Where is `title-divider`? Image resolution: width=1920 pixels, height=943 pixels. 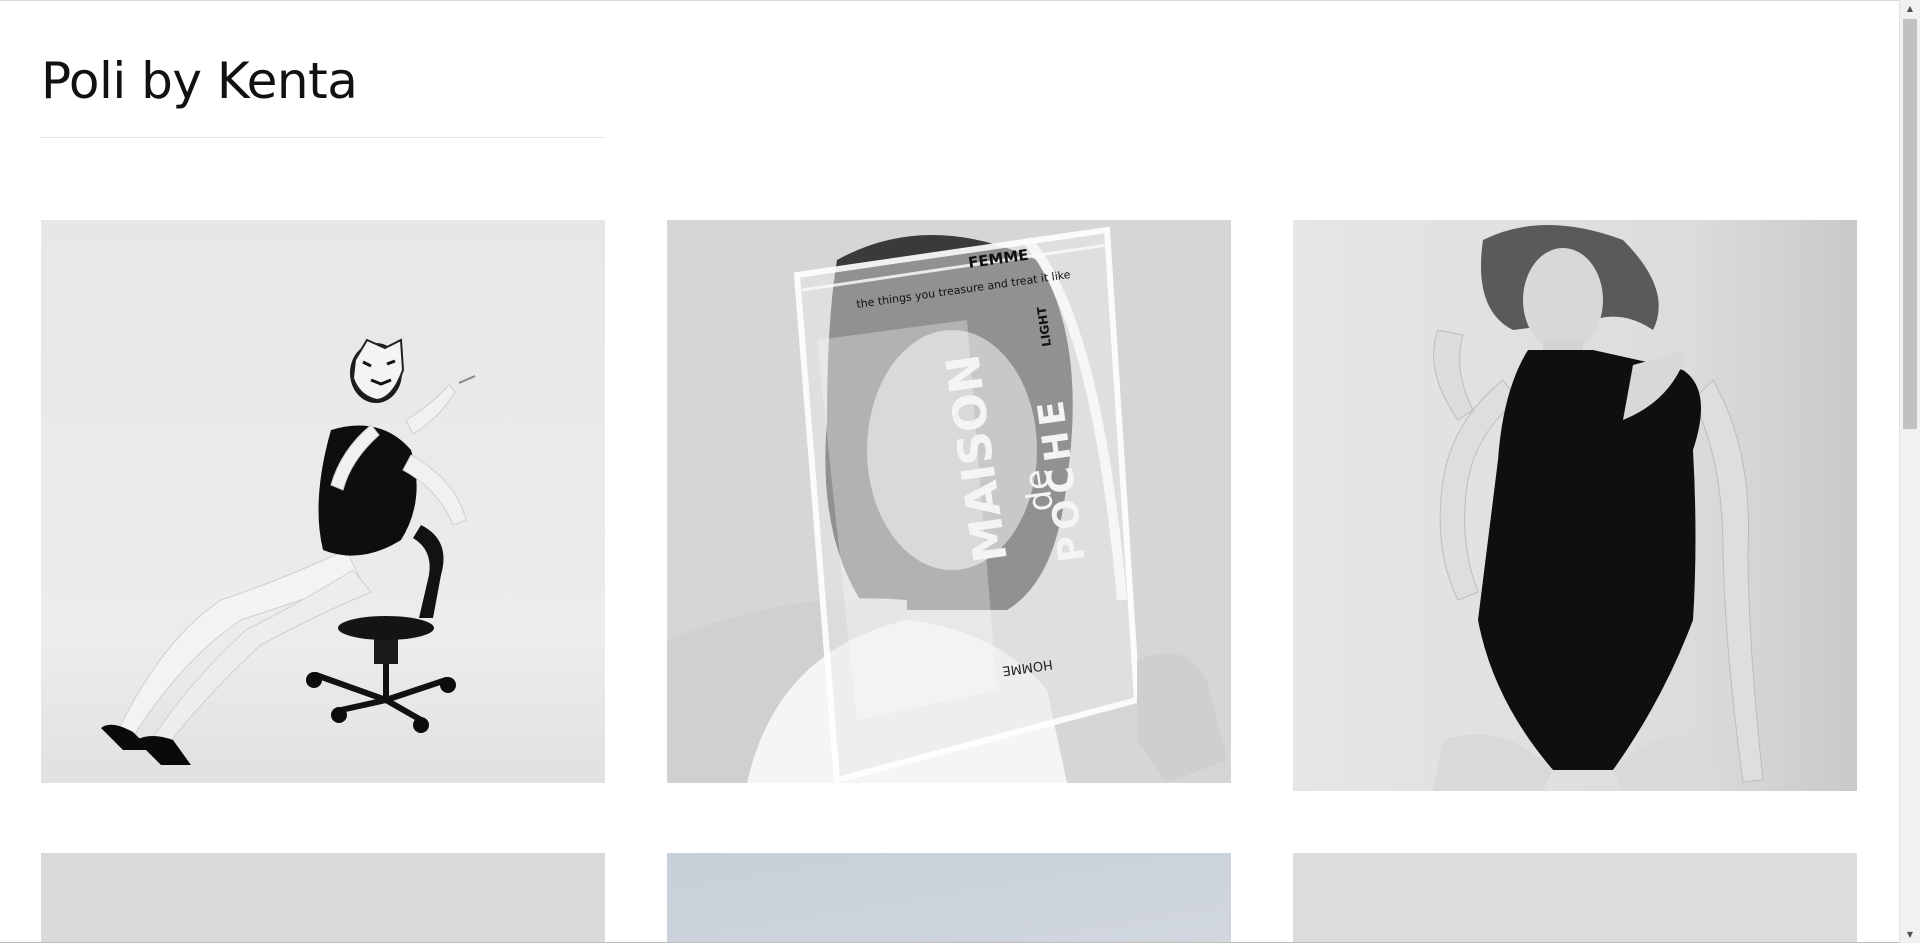 title-divider is located at coordinates (323, 137).